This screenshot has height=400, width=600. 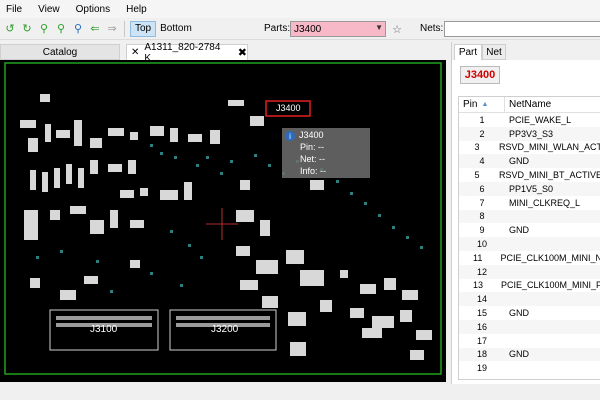 What do you see at coordinates (482, 119) in the screenshot?
I see `pin-number: 1` at bounding box center [482, 119].